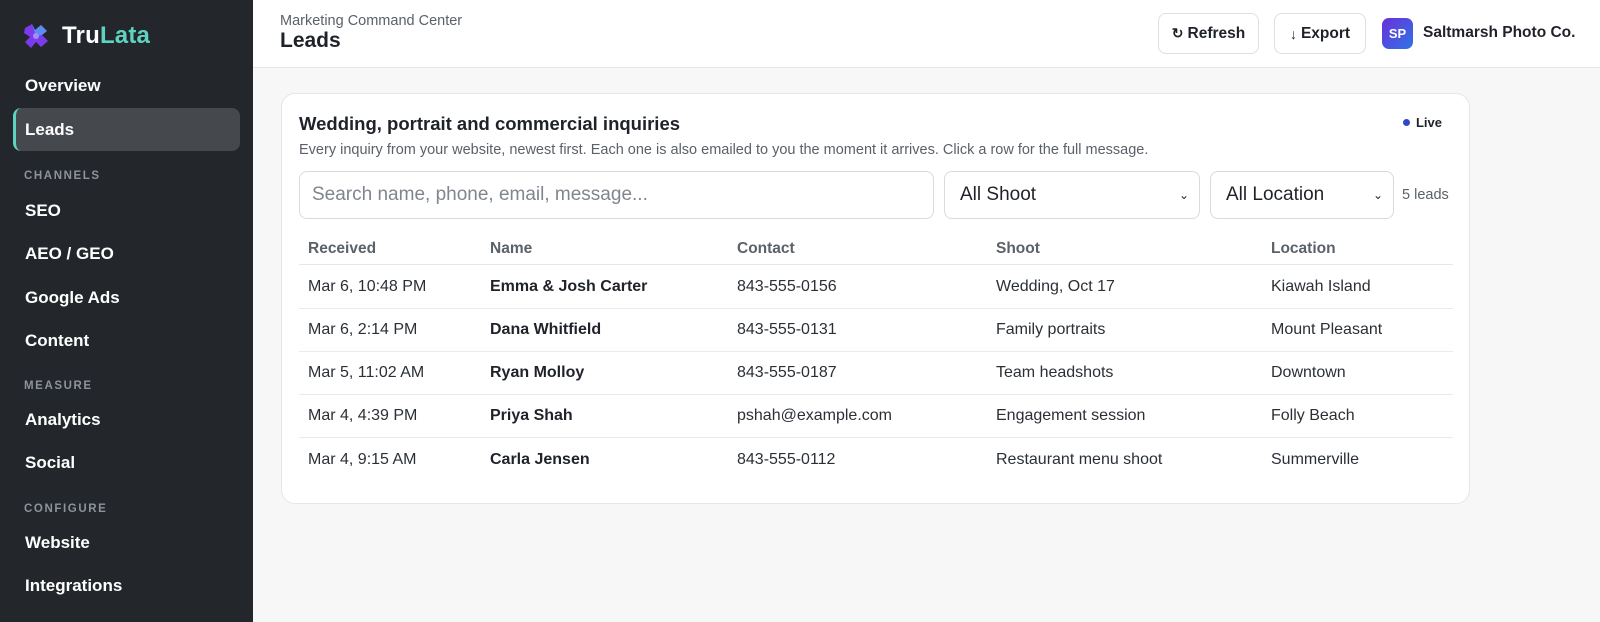  I want to click on live-badge: Live, so click(1422, 122).